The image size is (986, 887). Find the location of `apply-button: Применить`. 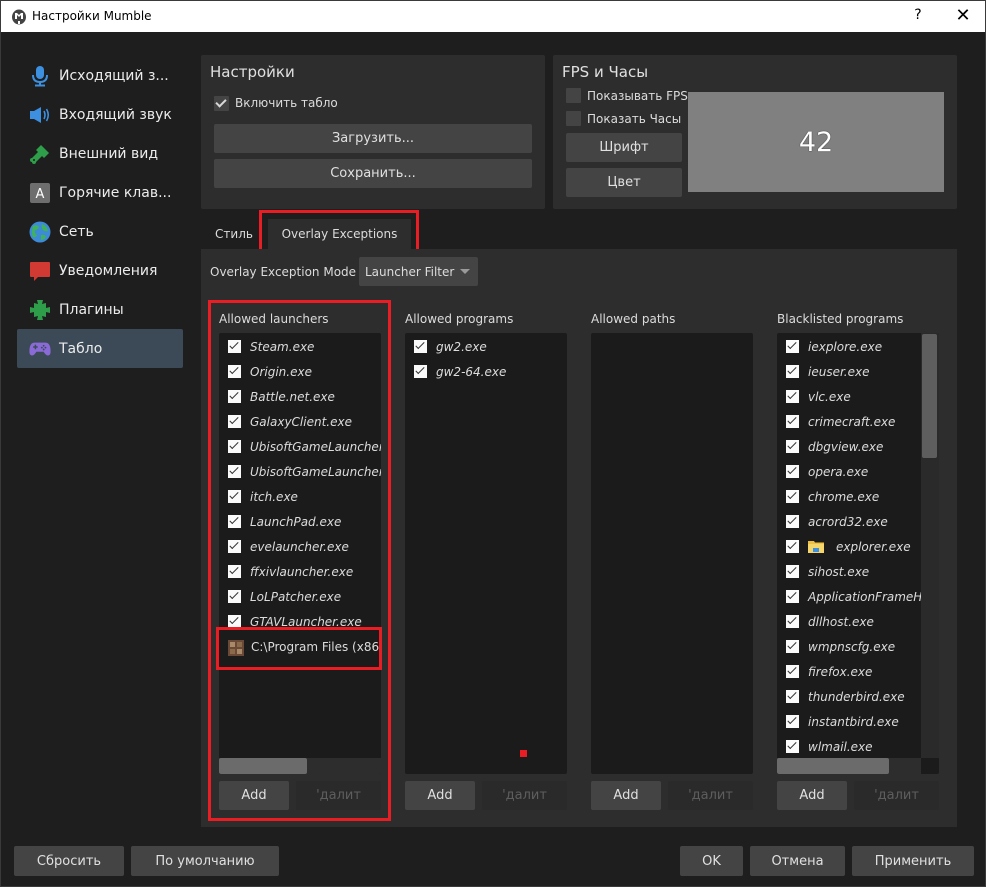

apply-button: Применить is located at coordinates (913, 861).